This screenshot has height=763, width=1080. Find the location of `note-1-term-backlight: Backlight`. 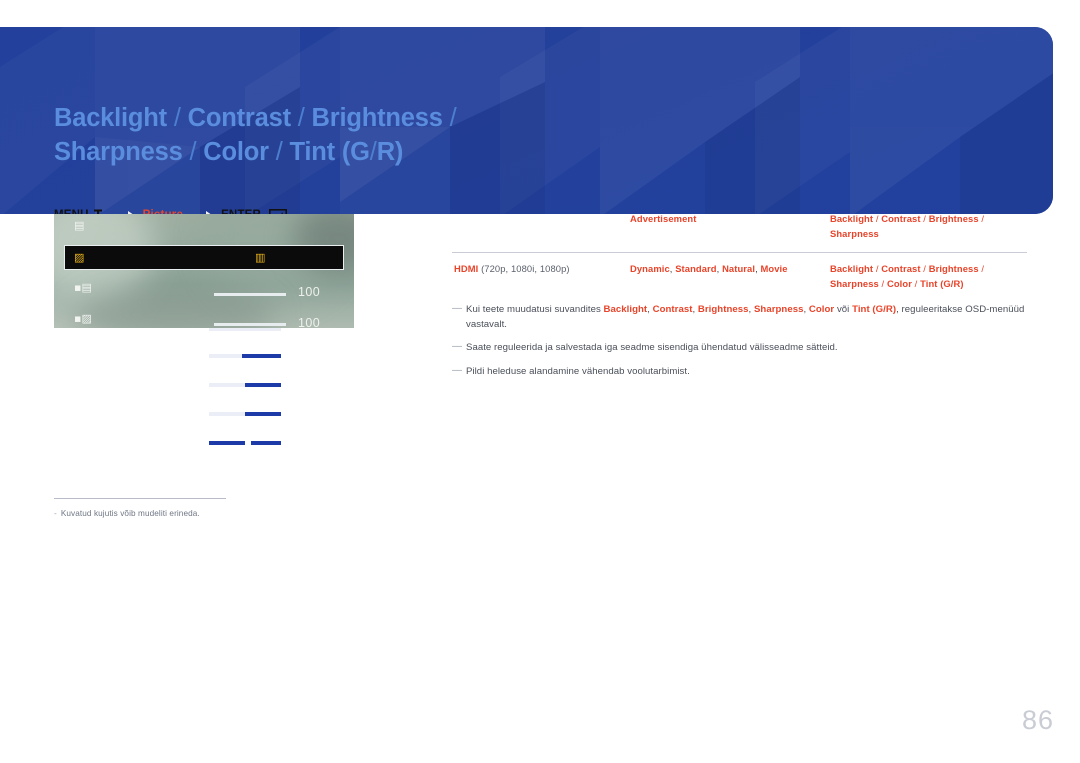

note-1-term-backlight: Backlight is located at coordinates (625, 309).